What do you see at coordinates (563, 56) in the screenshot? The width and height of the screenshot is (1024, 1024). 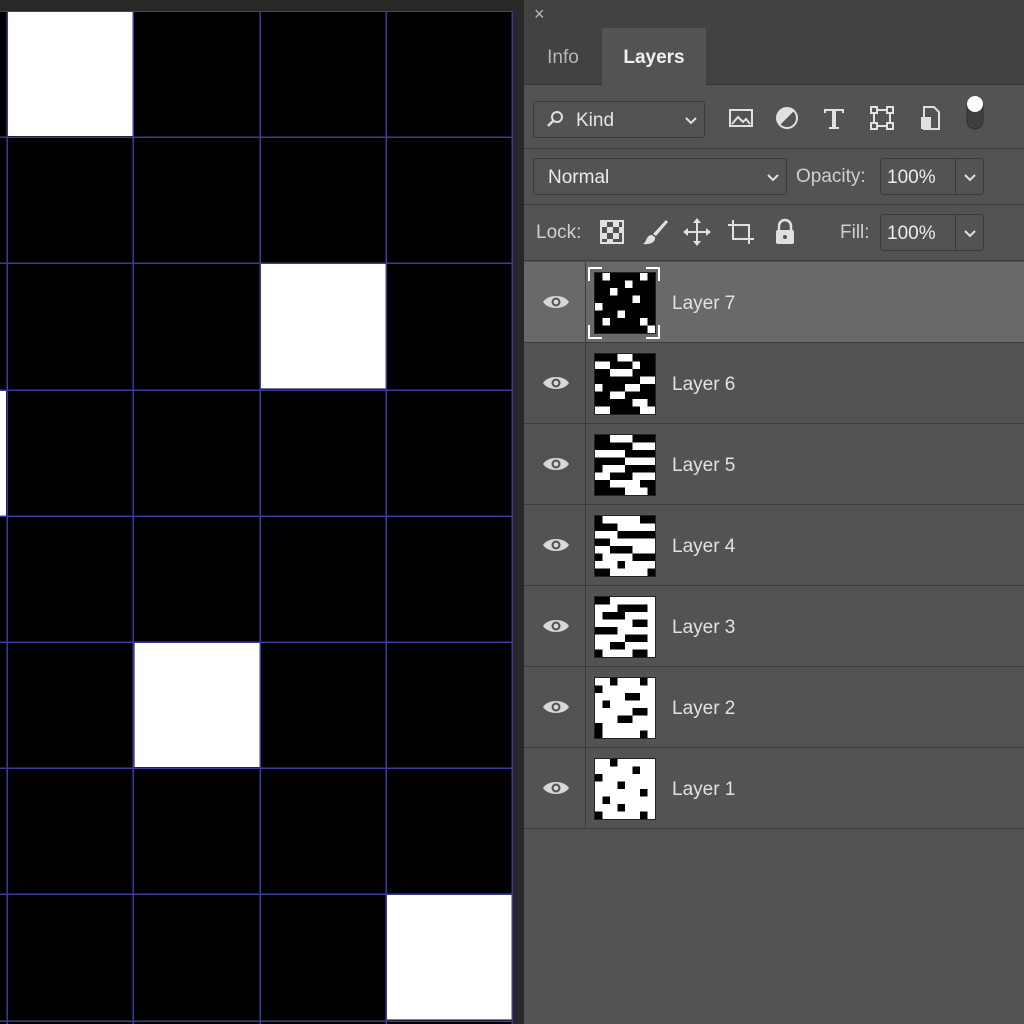 I see `tab-info: Info` at bounding box center [563, 56].